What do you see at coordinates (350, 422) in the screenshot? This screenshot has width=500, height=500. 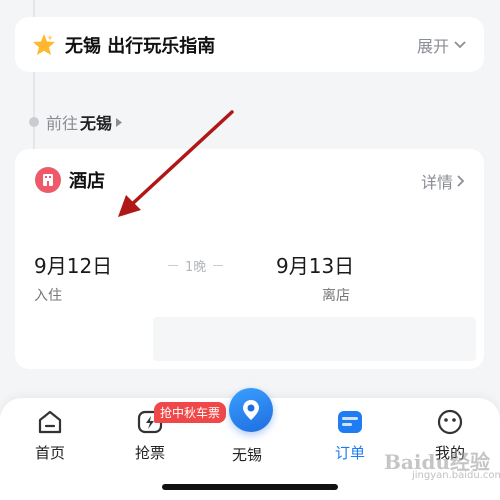 I see `order-icon` at bounding box center [350, 422].